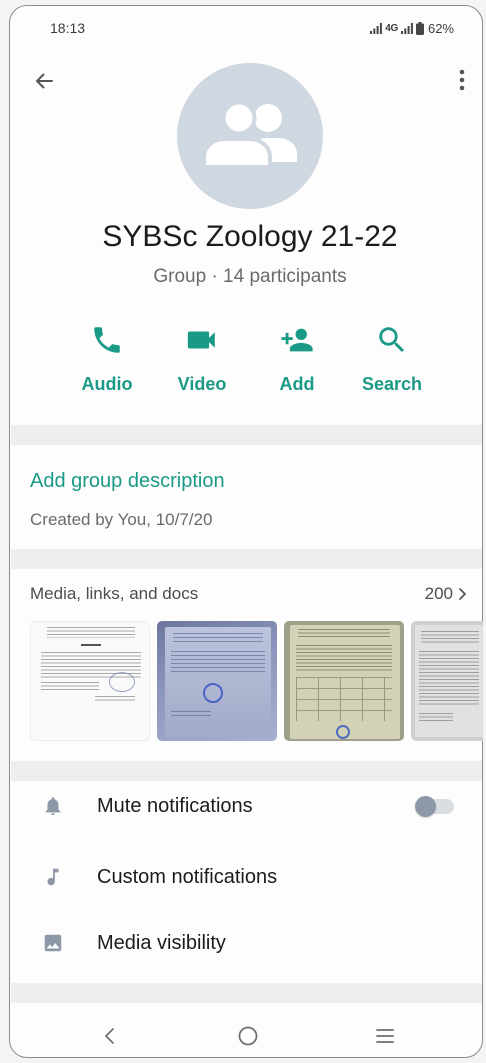  What do you see at coordinates (202, 384) in the screenshot?
I see `action-label: Video` at bounding box center [202, 384].